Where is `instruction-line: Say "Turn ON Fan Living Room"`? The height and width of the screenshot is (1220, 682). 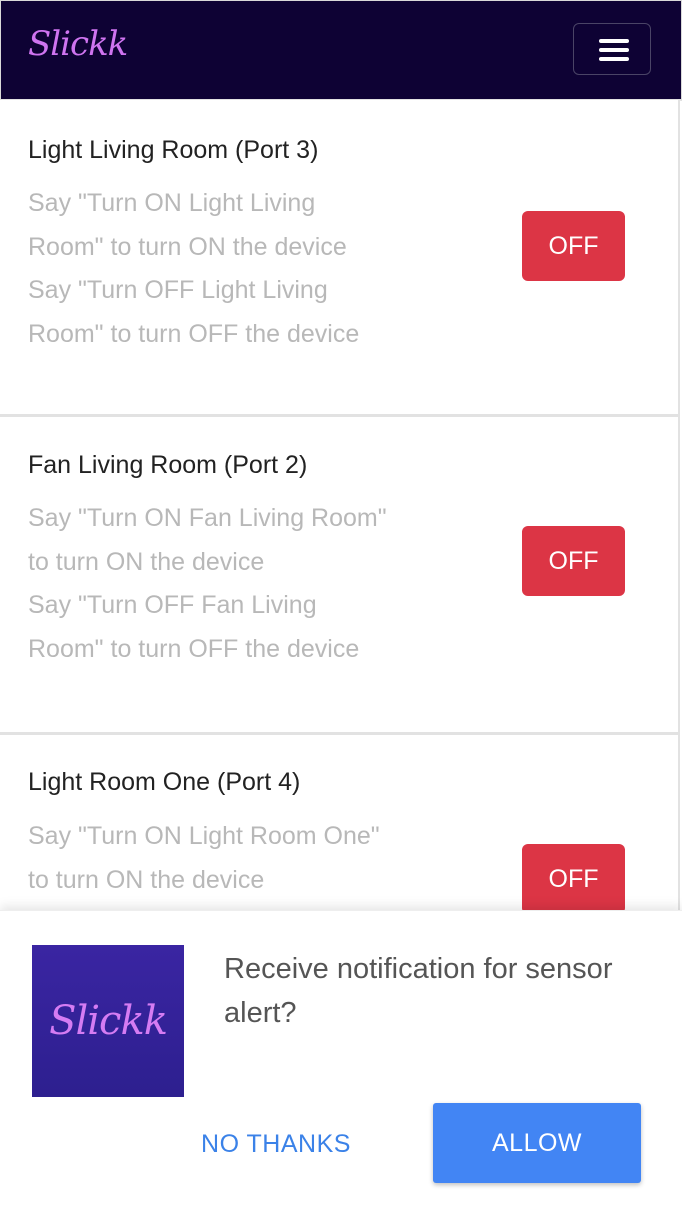
instruction-line: Say "Turn ON Fan Living Room" is located at coordinates (207, 518).